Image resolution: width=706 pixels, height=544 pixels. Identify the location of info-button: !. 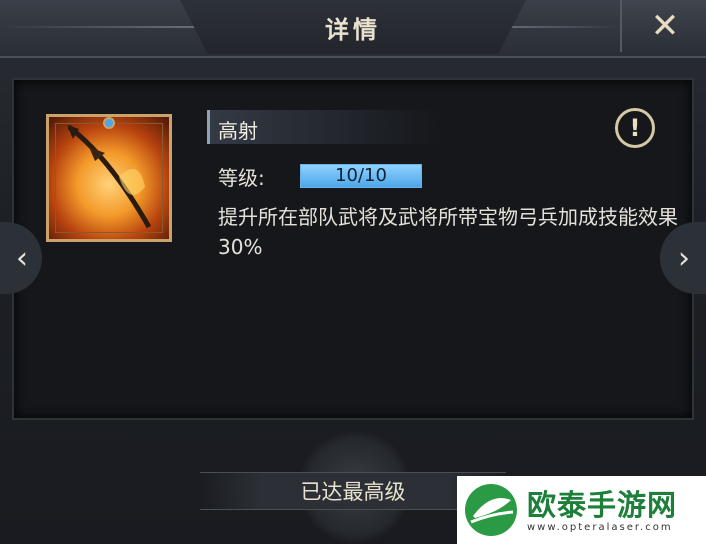
(635, 128).